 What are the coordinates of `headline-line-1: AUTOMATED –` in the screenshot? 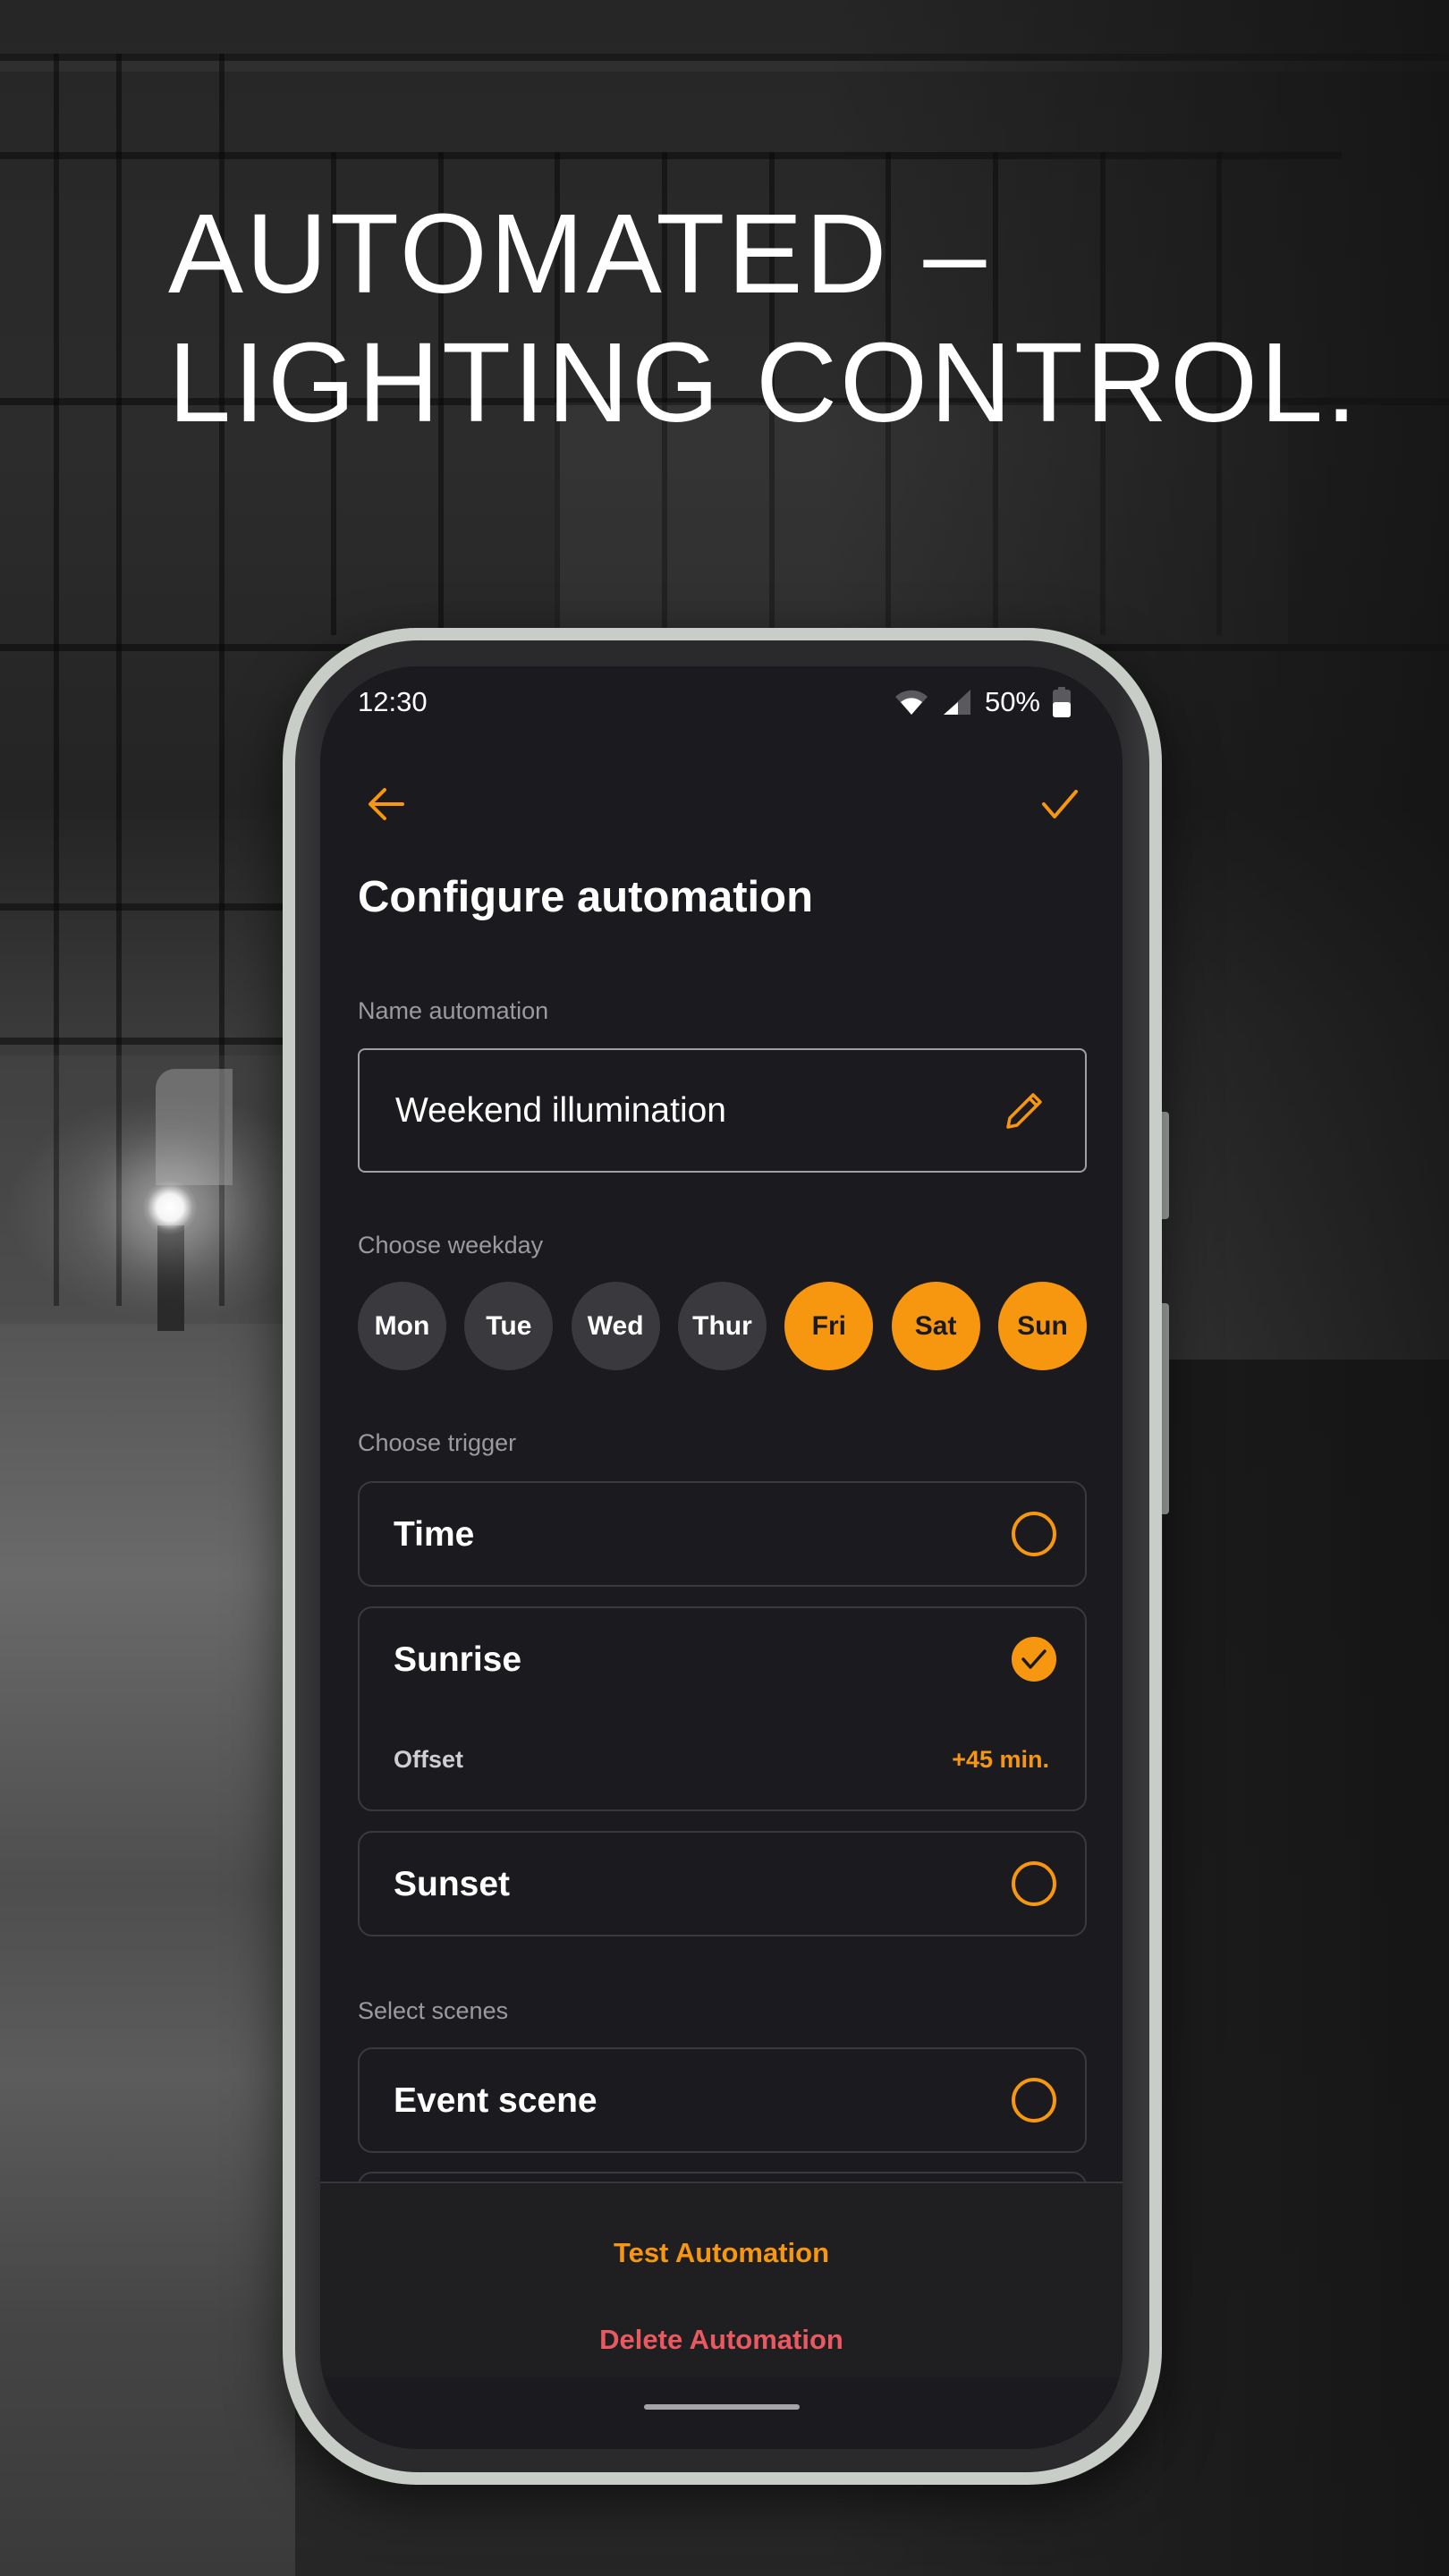 It's located at (578, 254).